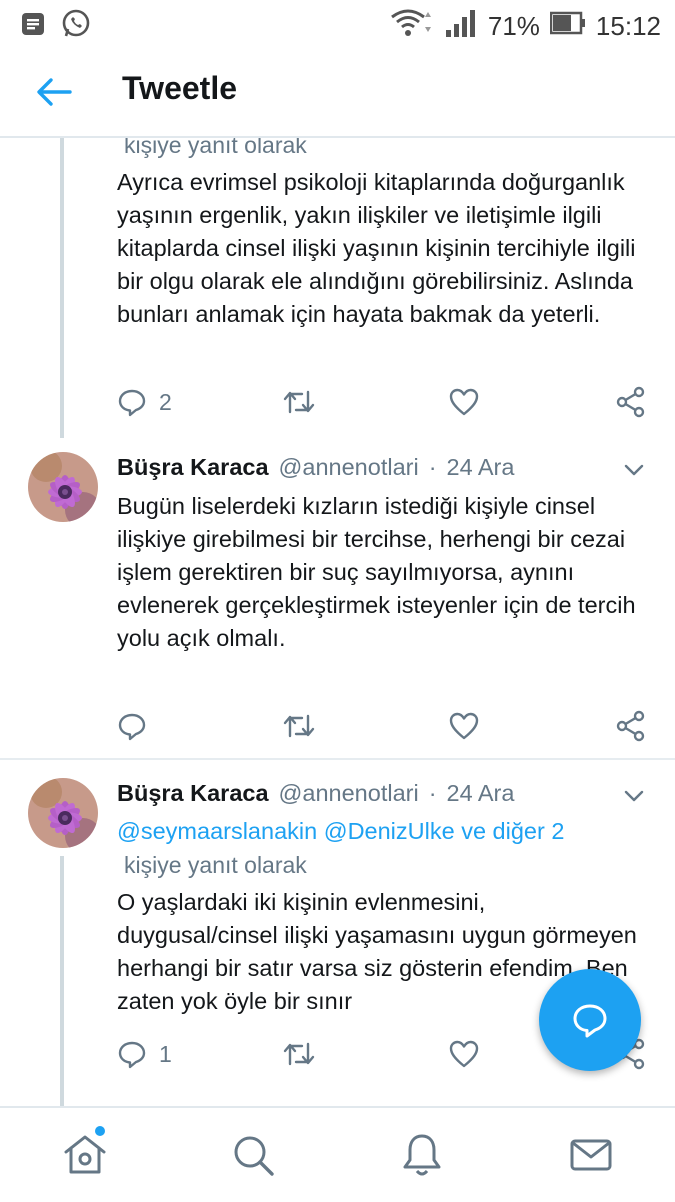 The image size is (675, 1202). What do you see at coordinates (412, 26) in the screenshot?
I see `wifi-icon` at bounding box center [412, 26].